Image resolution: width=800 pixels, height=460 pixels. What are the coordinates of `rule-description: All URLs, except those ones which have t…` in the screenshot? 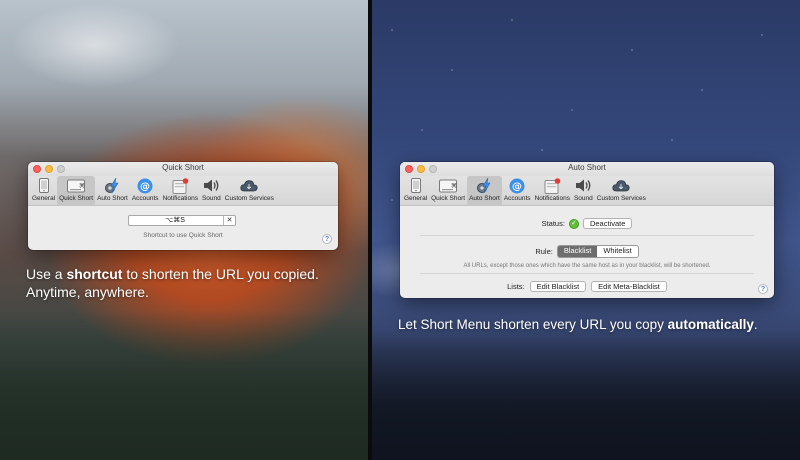 It's located at (587, 266).